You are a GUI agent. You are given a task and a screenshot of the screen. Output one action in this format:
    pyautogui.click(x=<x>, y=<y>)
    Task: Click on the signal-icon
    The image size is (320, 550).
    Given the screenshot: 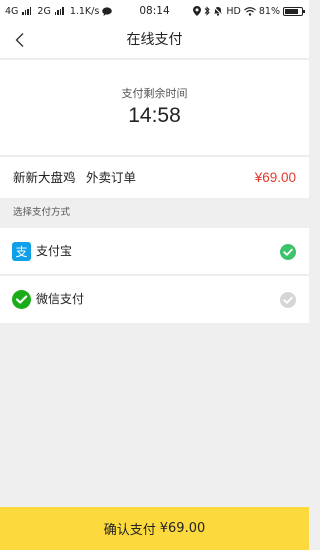 What is the action you would take?
    pyautogui.click(x=27, y=11)
    